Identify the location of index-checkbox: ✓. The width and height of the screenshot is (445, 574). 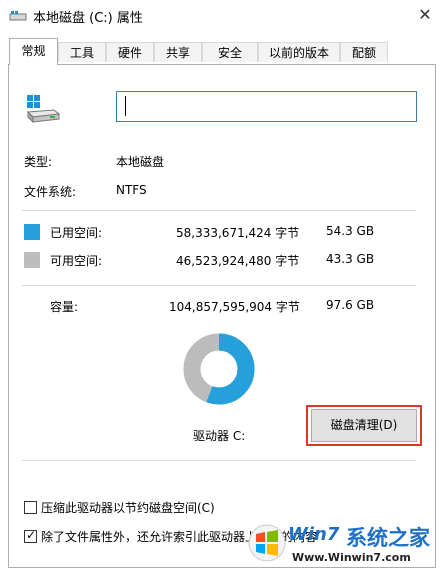
(30, 535).